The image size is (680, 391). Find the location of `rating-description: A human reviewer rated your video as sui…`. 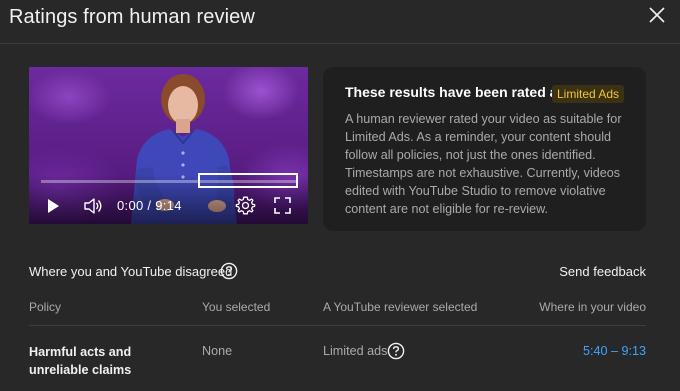

rating-description: A human reviewer rated your video as sui… is located at coordinates (483, 164).